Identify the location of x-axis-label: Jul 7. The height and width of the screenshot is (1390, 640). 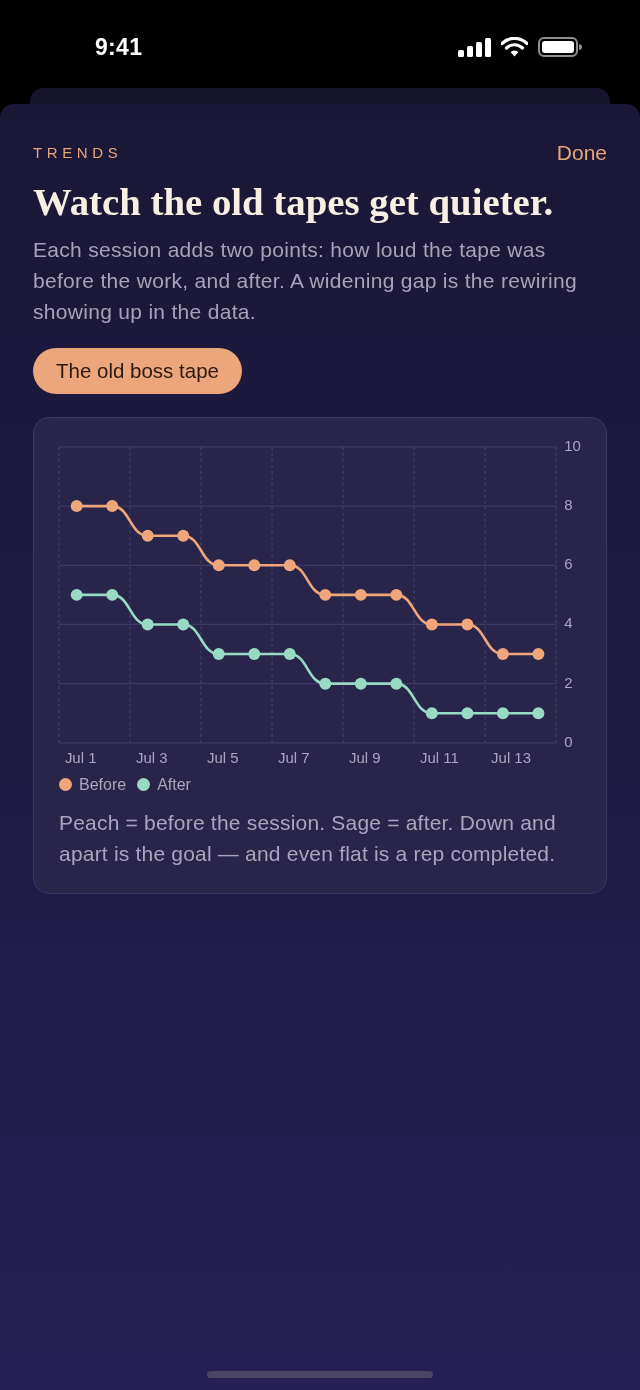
(294, 757).